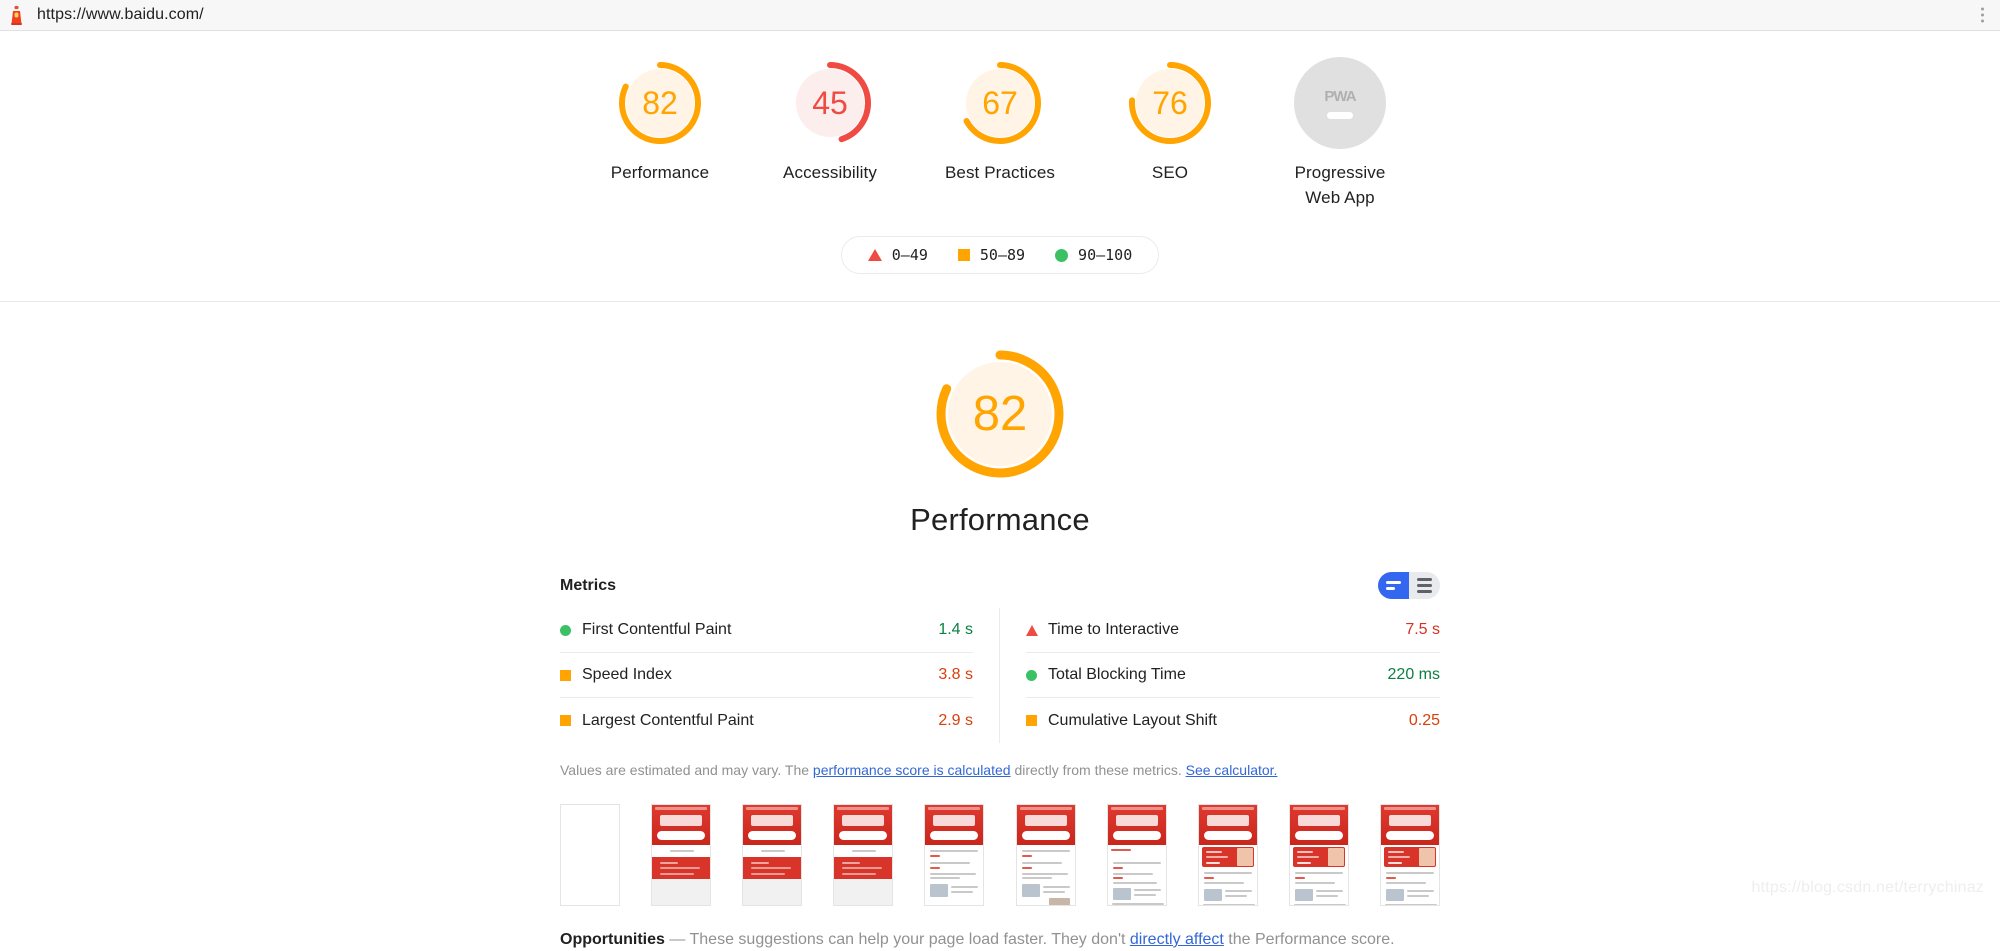 Image resolution: width=2000 pixels, height=951 pixels. Describe the element at coordinates (657, 629) in the screenshot. I see `metric-name: First Contentful Paint` at that location.